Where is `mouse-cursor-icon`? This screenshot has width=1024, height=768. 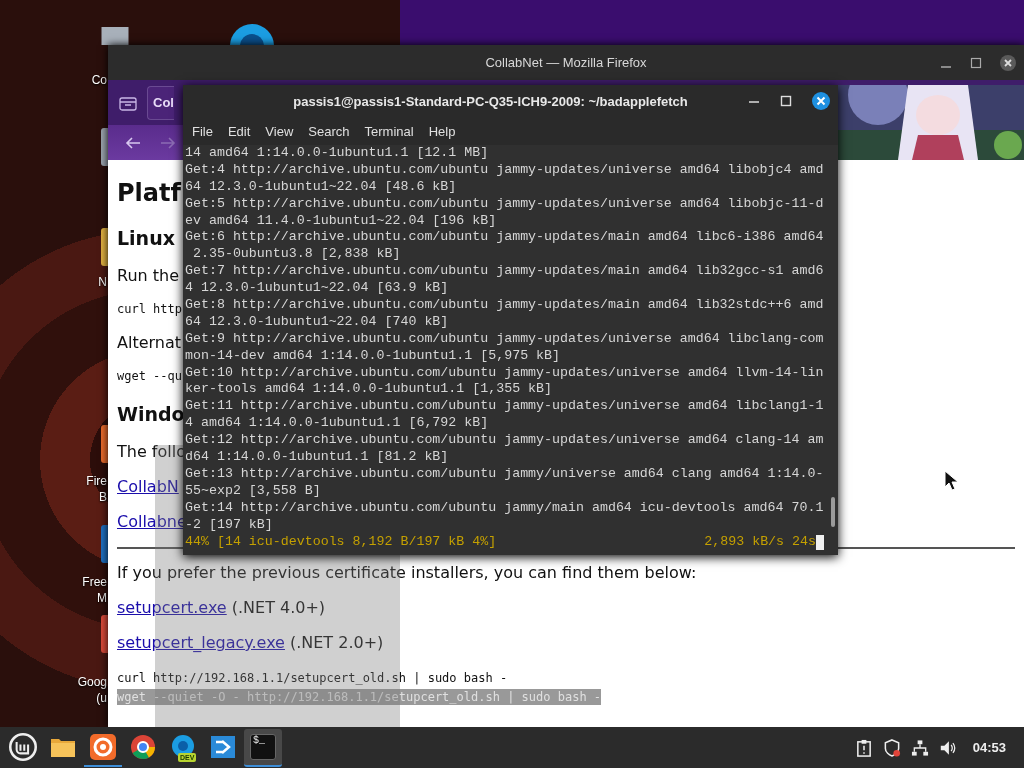
mouse-cursor-icon is located at coordinates (951, 480).